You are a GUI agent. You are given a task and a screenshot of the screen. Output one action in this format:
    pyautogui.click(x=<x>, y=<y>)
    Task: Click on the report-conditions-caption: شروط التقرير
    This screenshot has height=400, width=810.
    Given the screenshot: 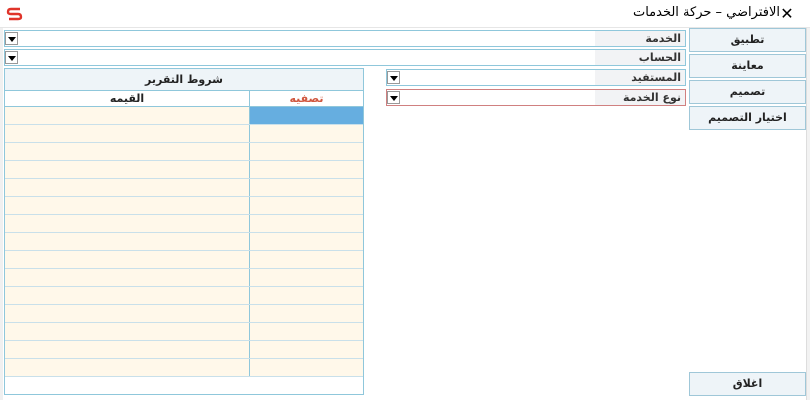 What is the action you would take?
    pyautogui.click(x=184, y=80)
    